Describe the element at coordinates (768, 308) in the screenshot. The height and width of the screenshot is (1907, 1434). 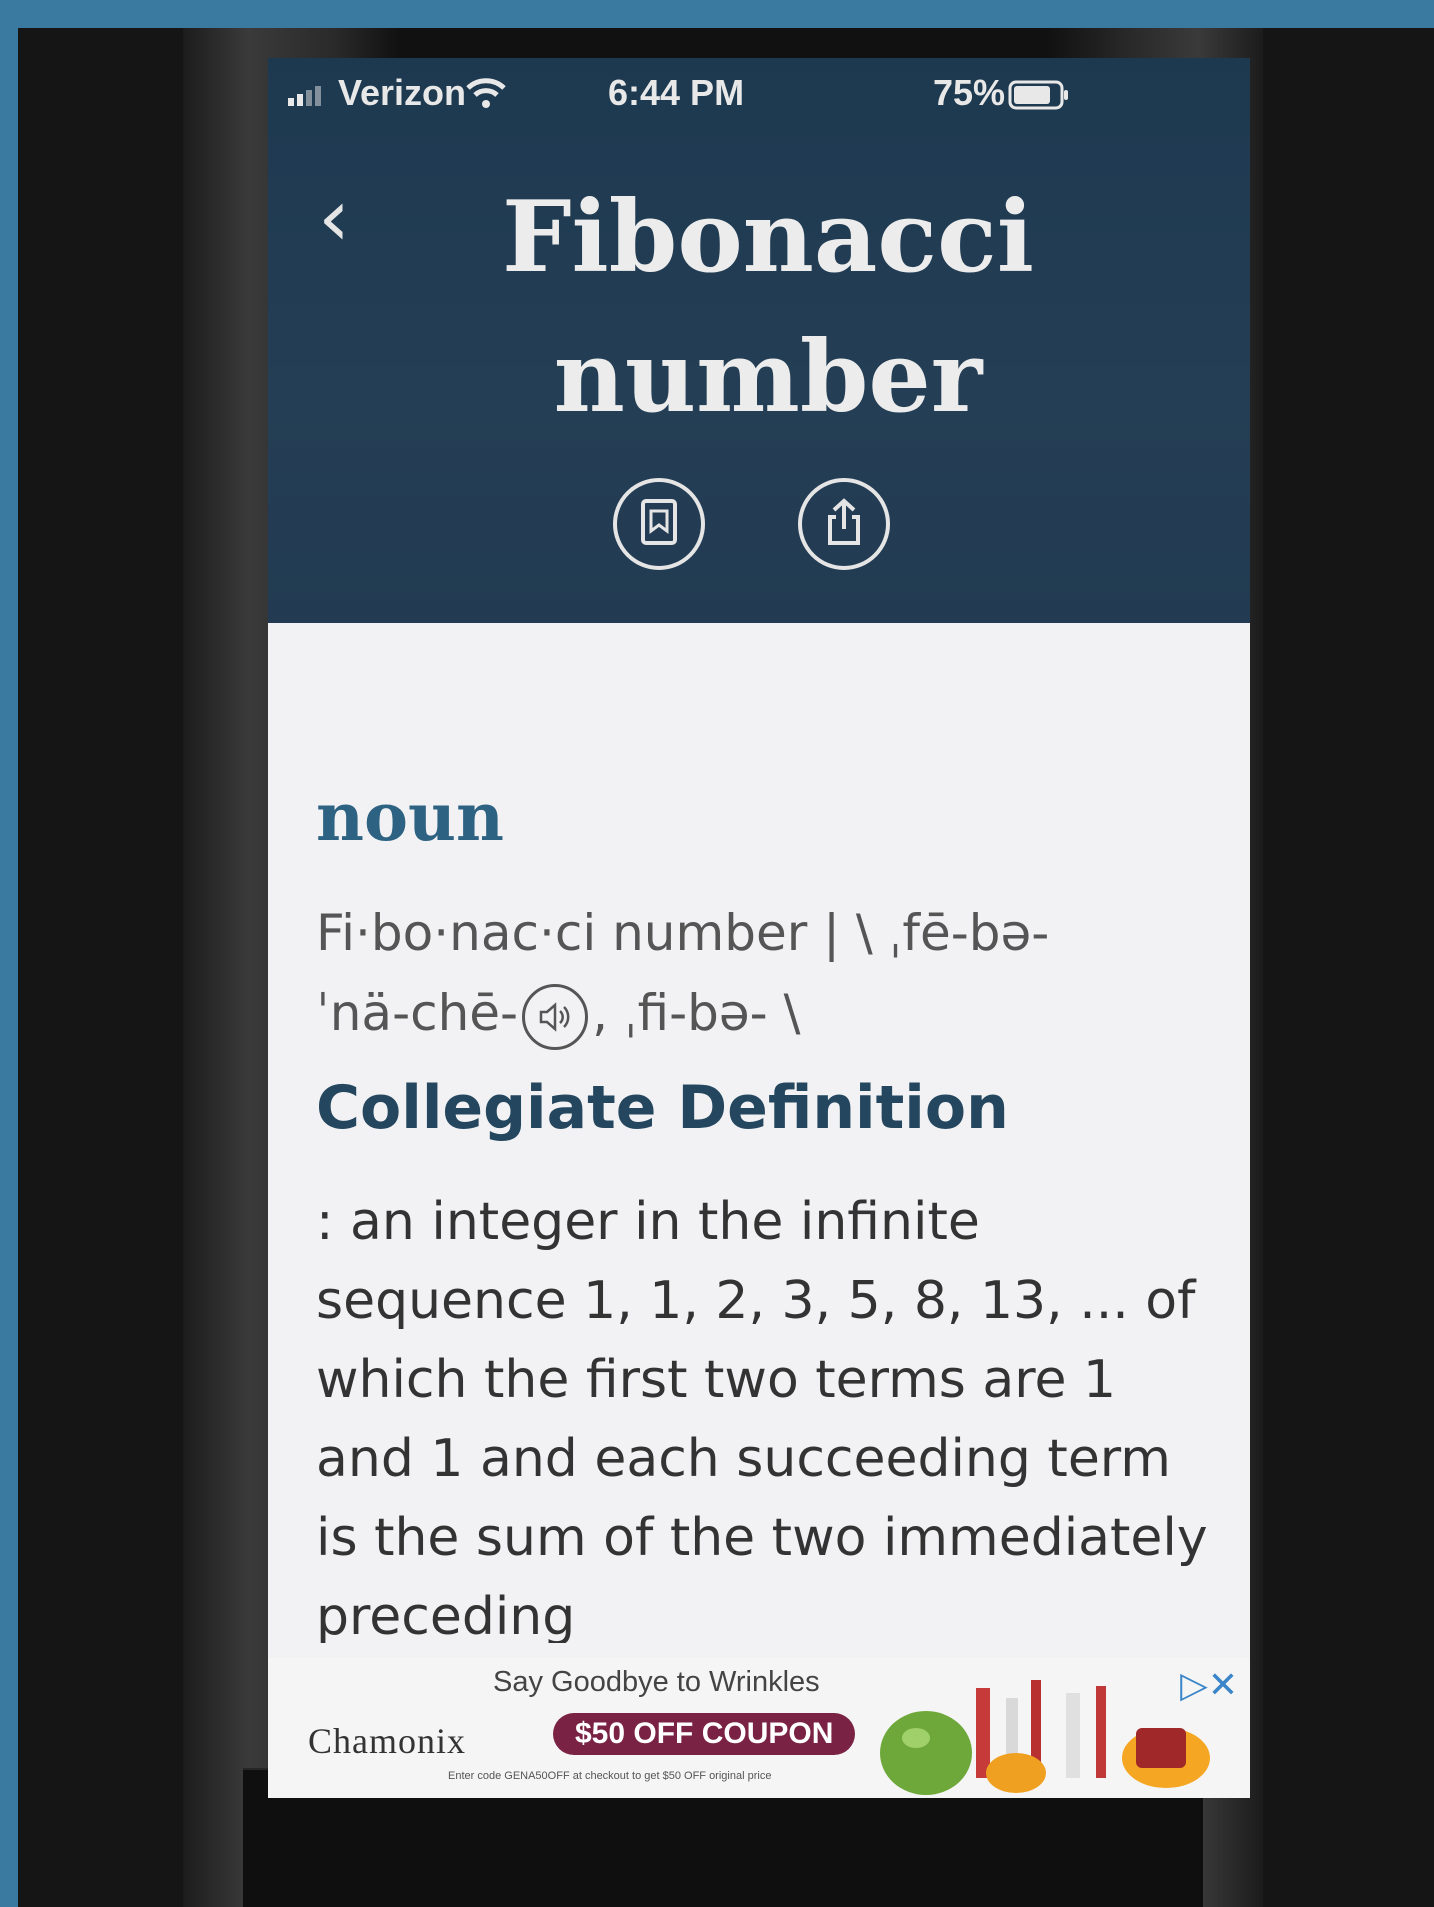
I see `page-title: Fibonacci number` at that location.